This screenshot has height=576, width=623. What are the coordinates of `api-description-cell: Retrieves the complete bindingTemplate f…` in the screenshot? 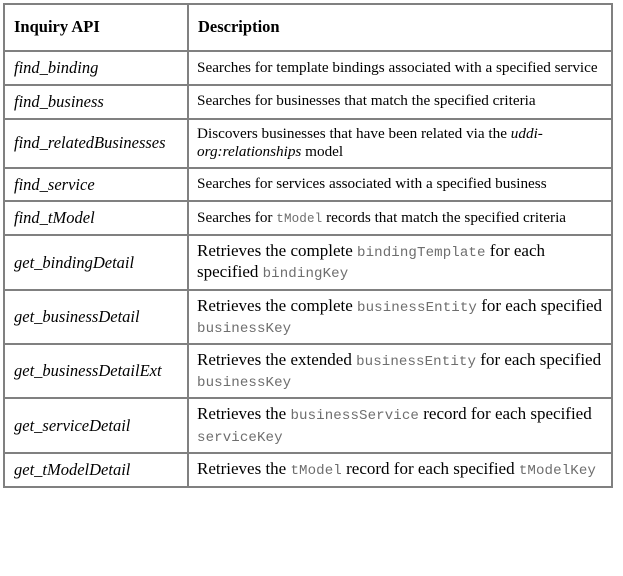 It's located at (401, 263).